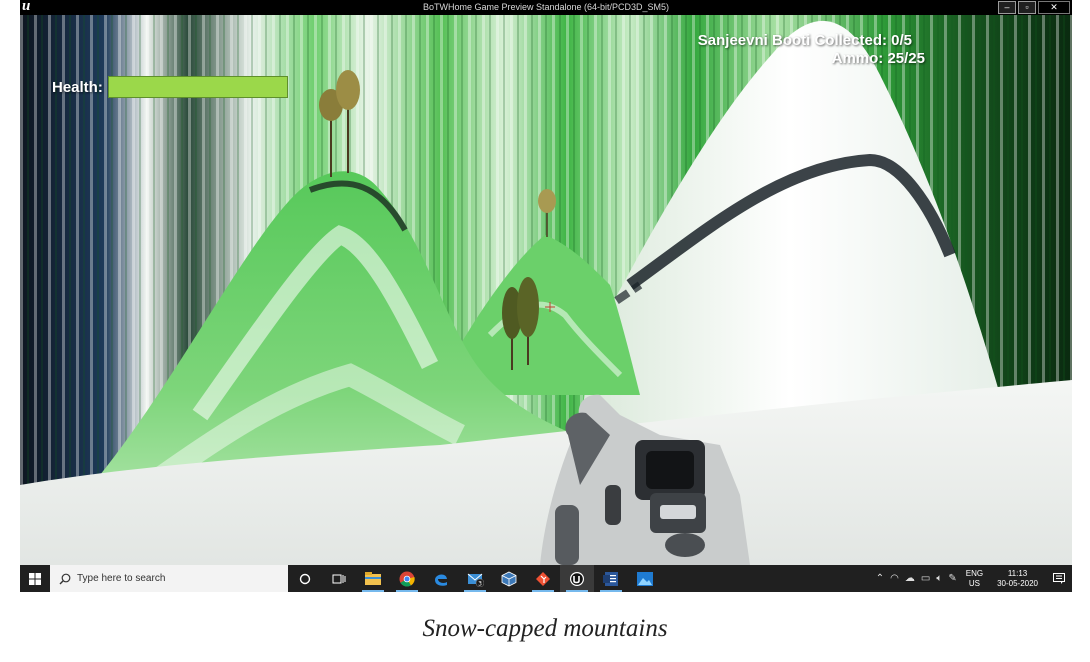 The height and width of the screenshot is (662, 1090). I want to click on health-bar-fill, so click(197, 87).